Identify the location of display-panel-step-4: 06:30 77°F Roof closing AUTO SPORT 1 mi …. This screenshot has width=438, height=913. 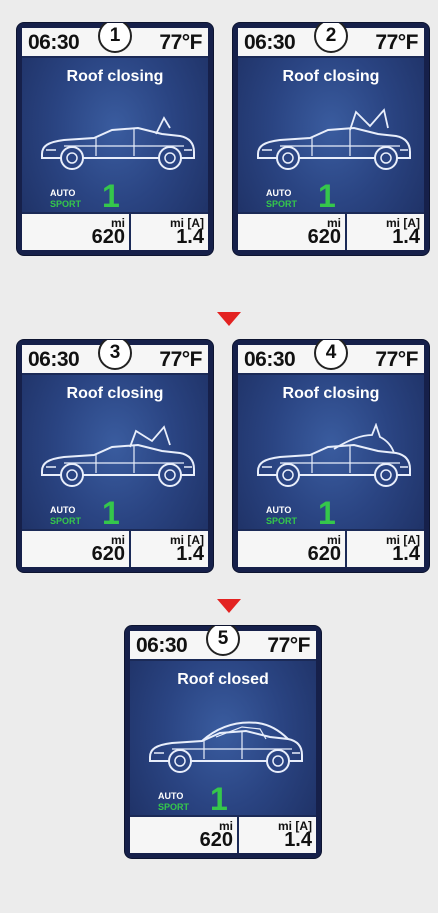
(331, 456).